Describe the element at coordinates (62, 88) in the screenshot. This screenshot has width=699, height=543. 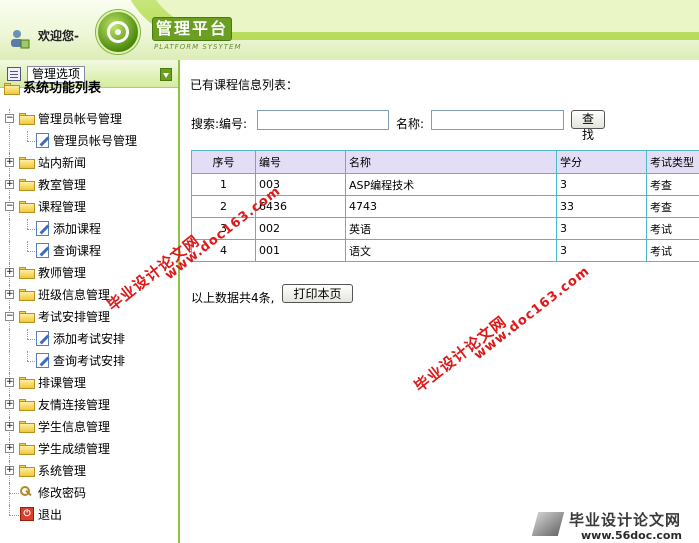
I see `tree-root-label: 系统功能列表` at that location.